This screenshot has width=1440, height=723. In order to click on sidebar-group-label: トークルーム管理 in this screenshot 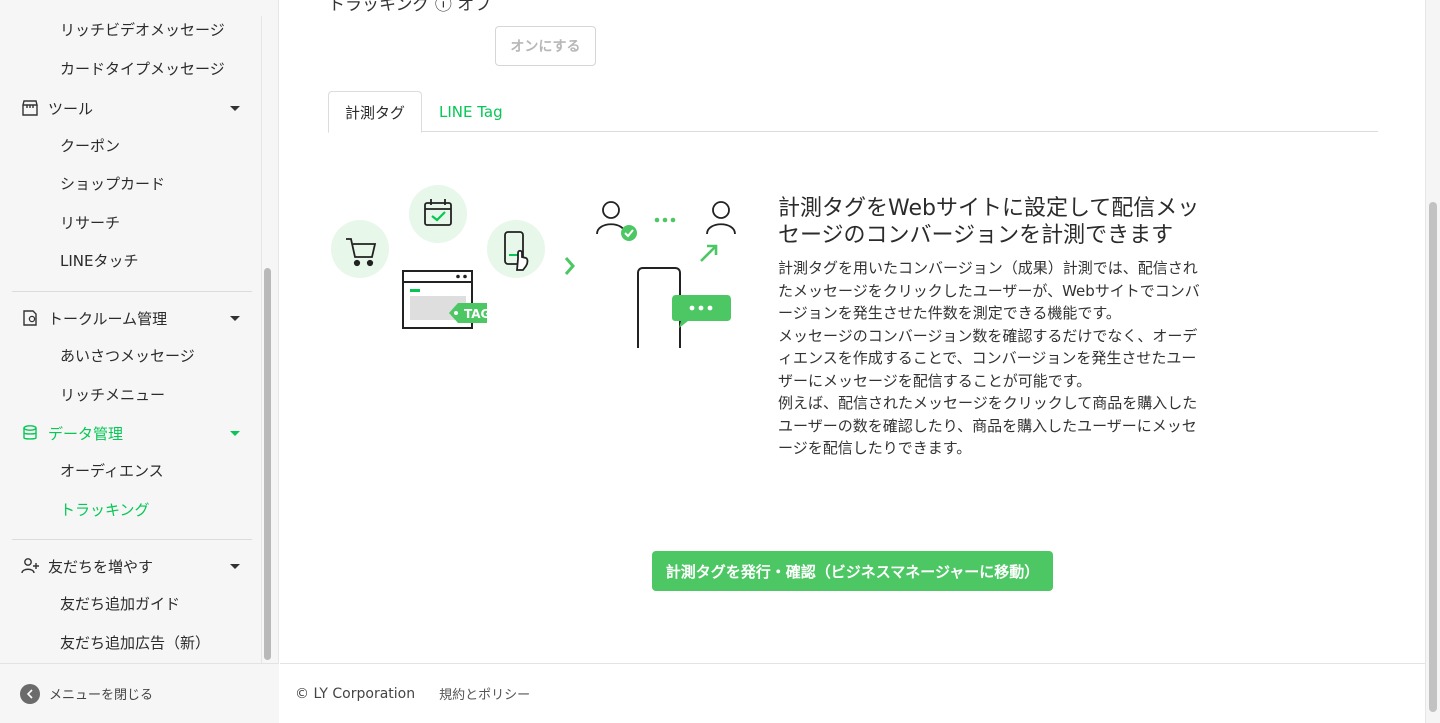, I will do `click(108, 318)`.